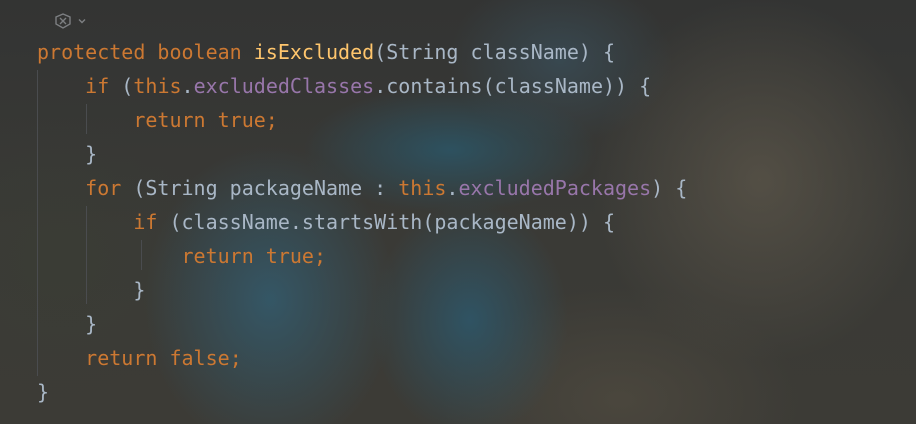  I want to click on code-vision-icon, so click(63, 21).